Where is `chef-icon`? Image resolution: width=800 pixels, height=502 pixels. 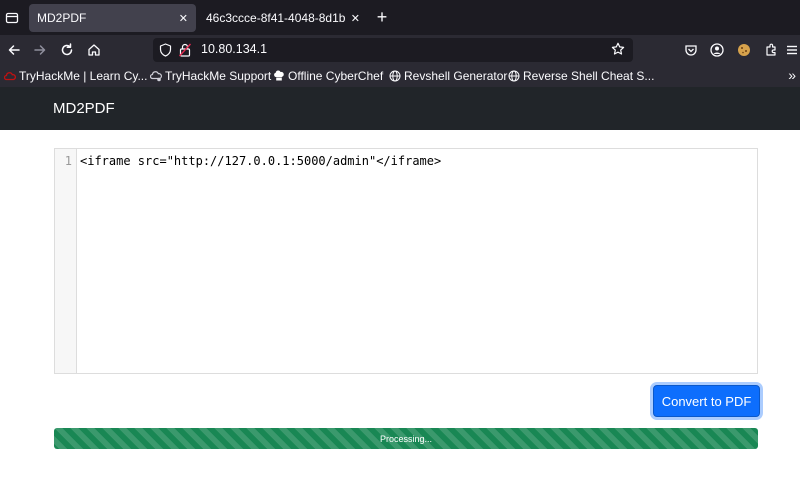 chef-icon is located at coordinates (279, 76).